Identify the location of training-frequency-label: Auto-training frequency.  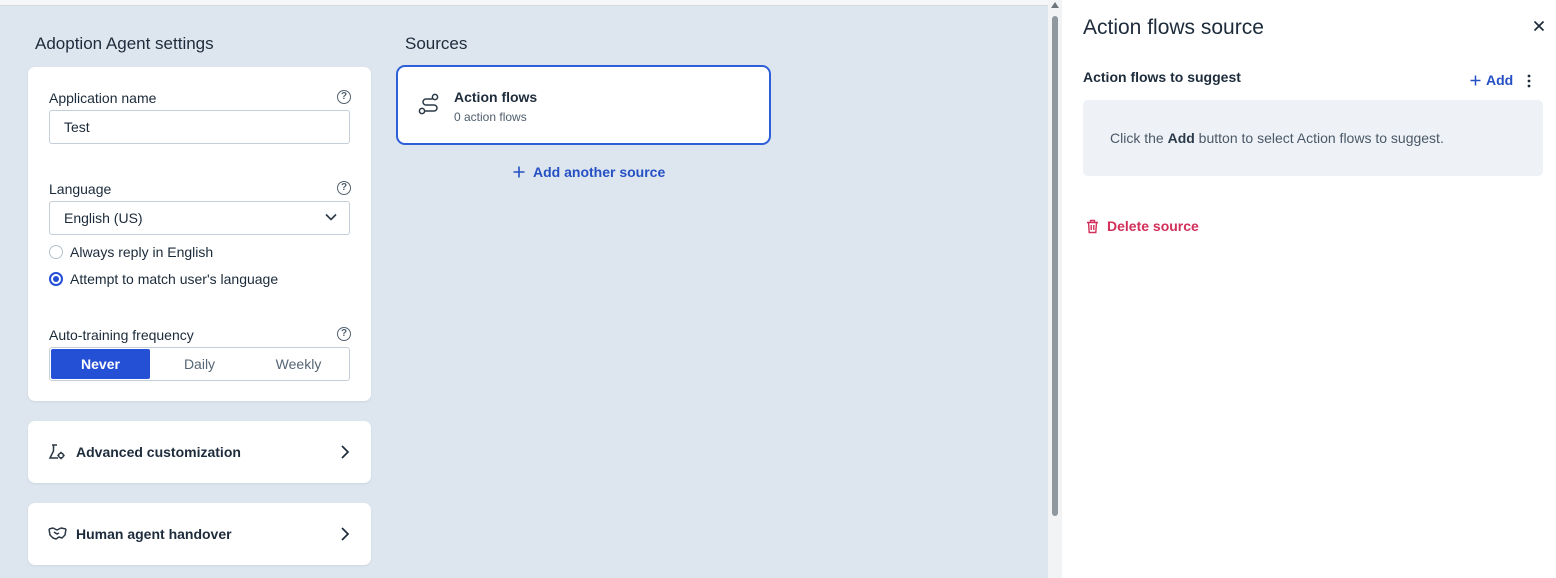
(121, 335).